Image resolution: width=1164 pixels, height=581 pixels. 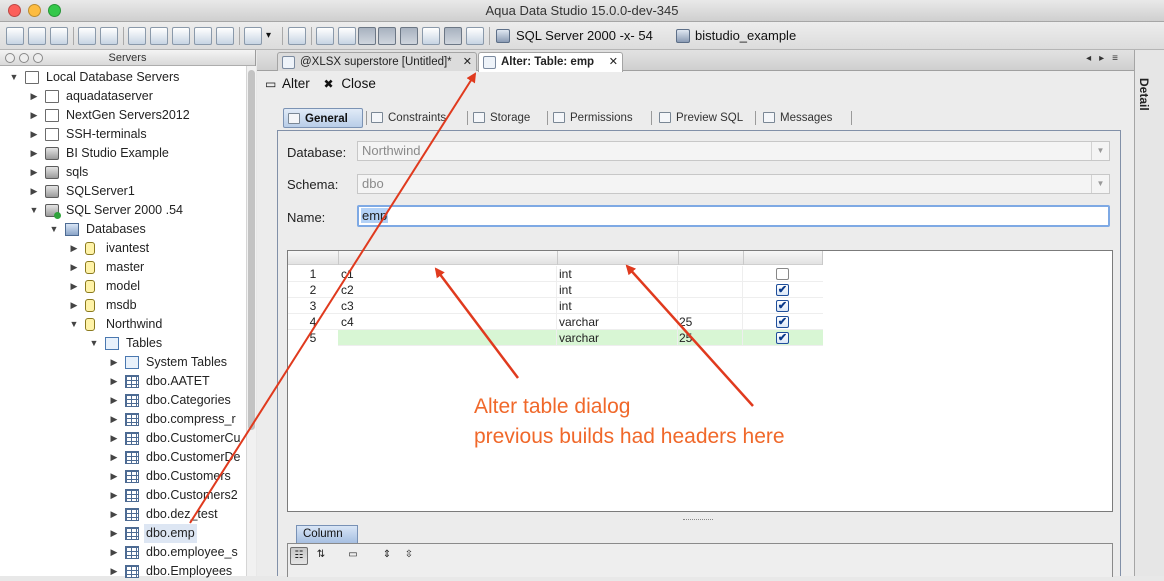 What do you see at coordinates (555, 290) in the screenshot?
I see `table-row: 2 c2 int ✔` at bounding box center [555, 290].